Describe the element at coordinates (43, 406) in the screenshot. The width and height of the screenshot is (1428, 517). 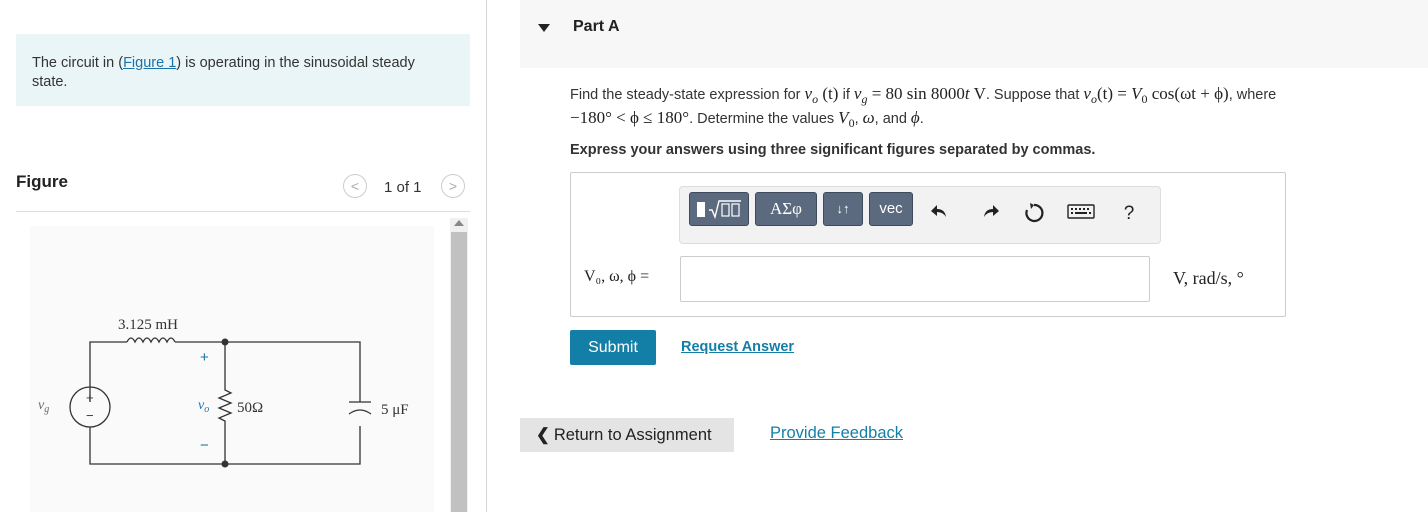
I see `source-label: vg` at that location.